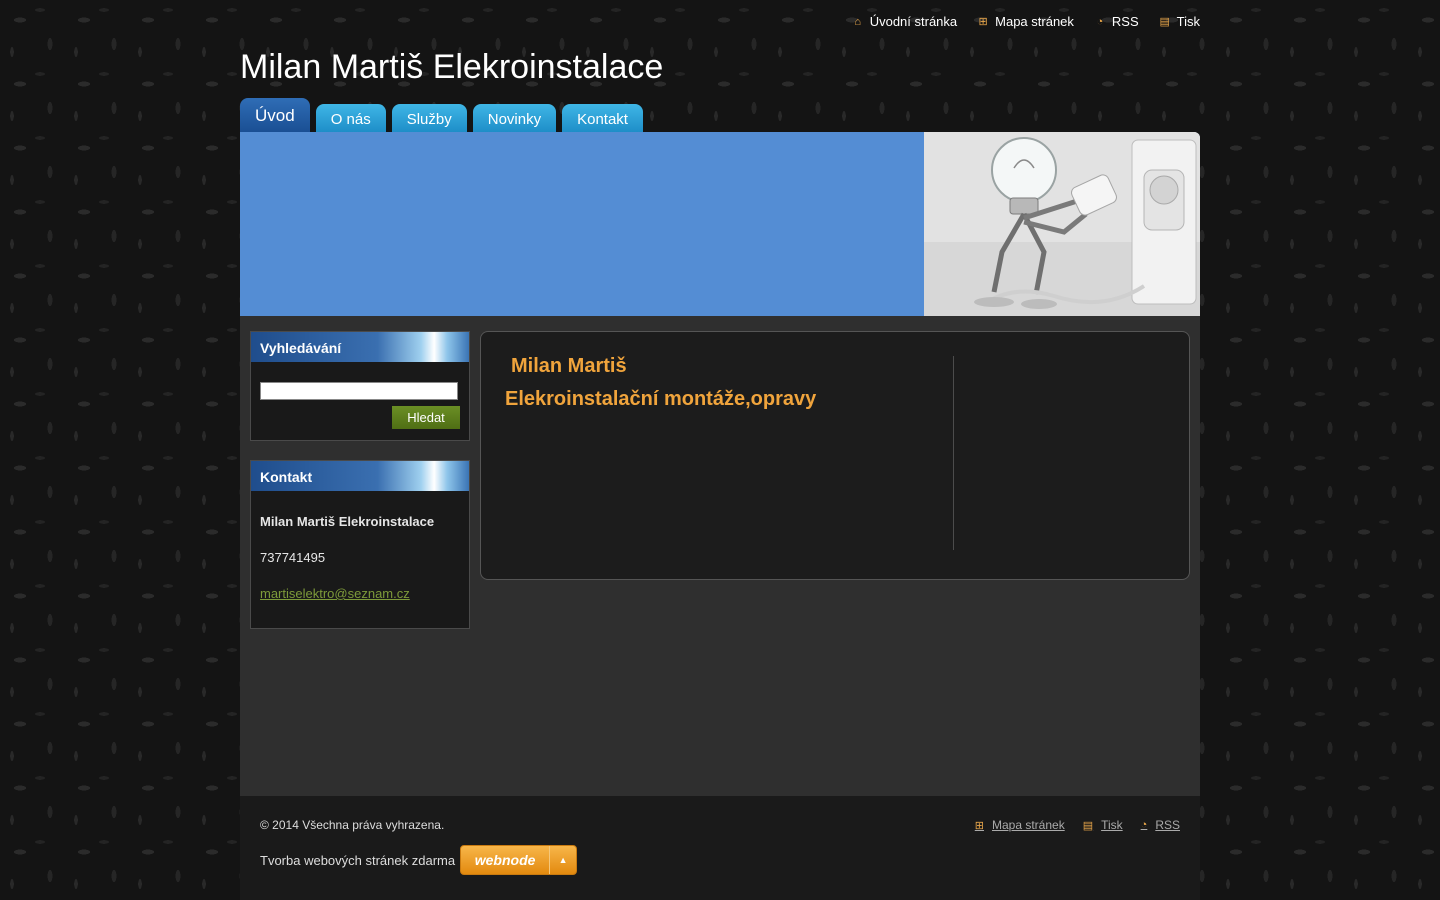 The width and height of the screenshot is (1440, 900). What do you see at coordinates (293, 557) in the screenshot?
I see `contact-phone: 737741495` at bounding box center [293, 557].